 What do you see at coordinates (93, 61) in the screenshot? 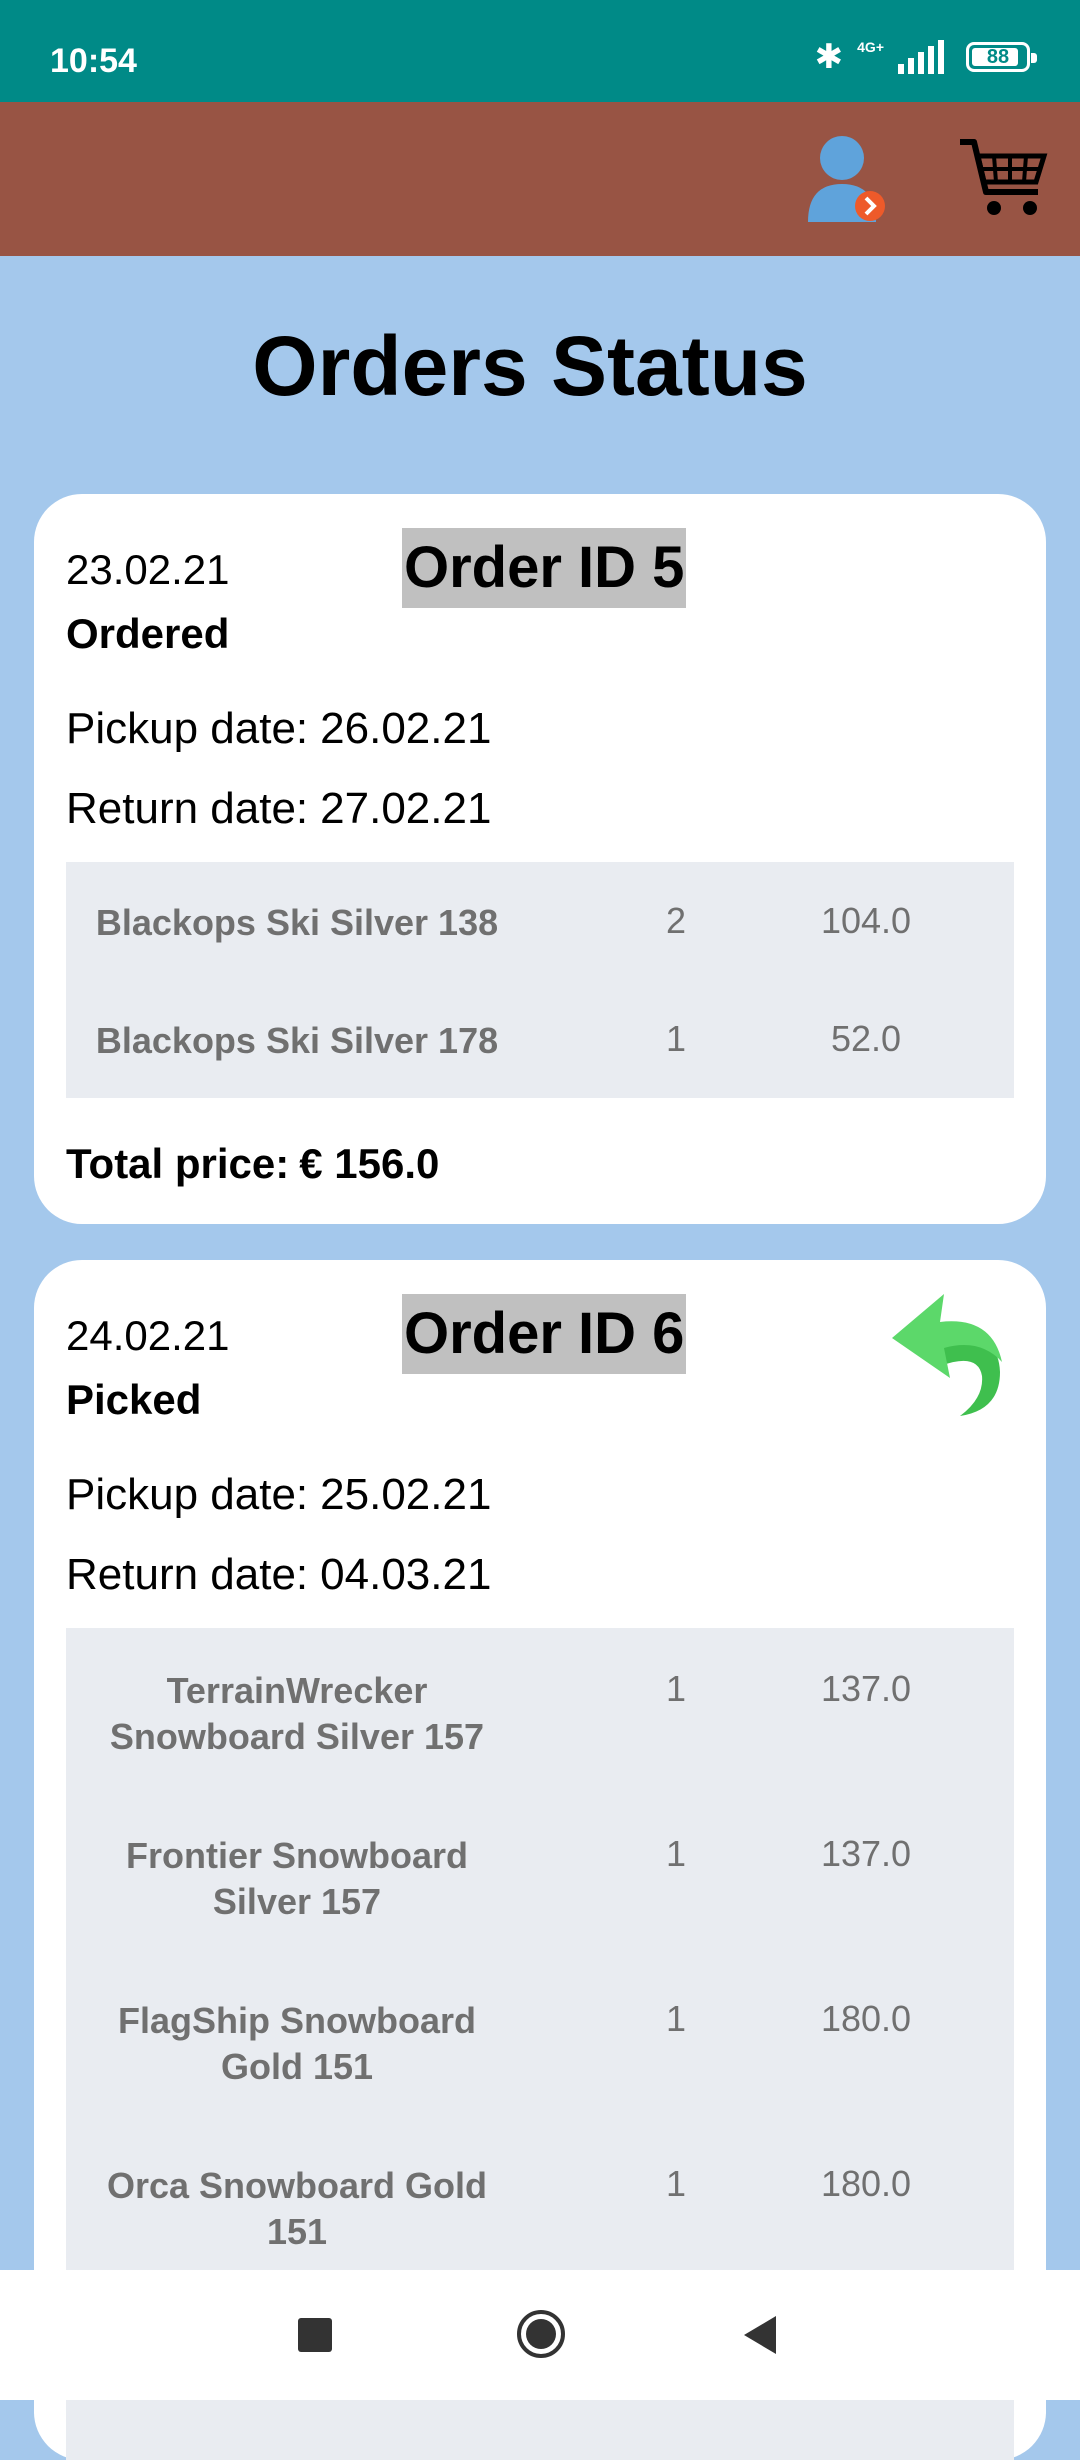
I see `status-time: 10:54` at bounding box center [93, 61].